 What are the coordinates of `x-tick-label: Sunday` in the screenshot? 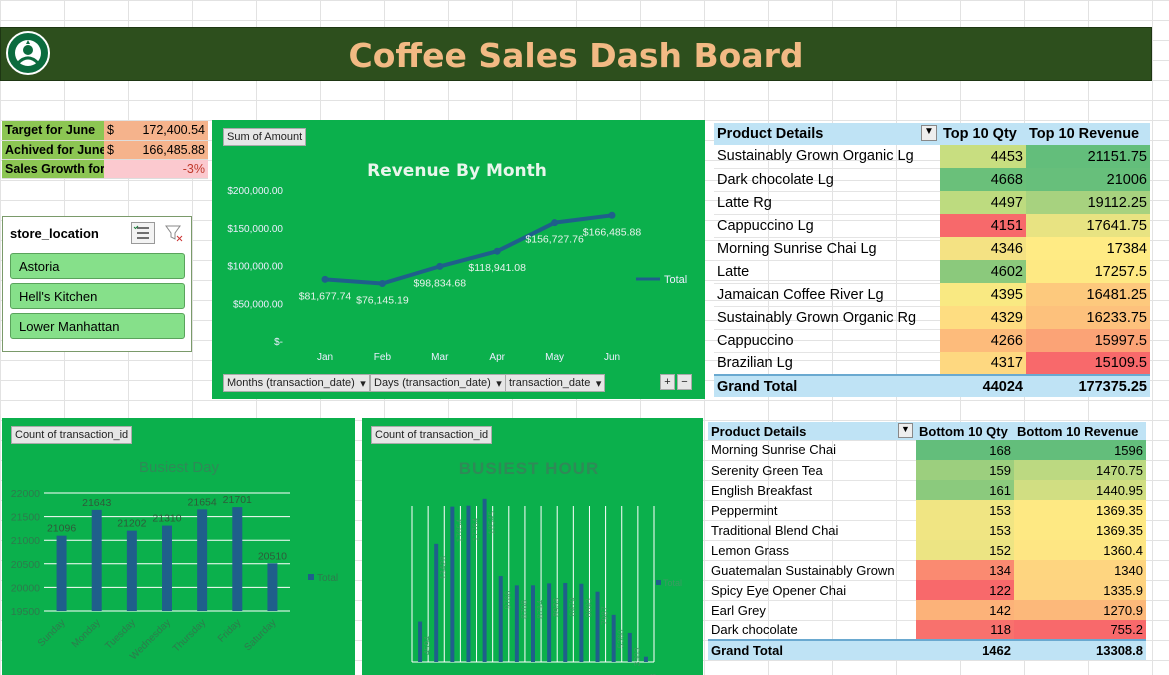 It's located at (52, 633).